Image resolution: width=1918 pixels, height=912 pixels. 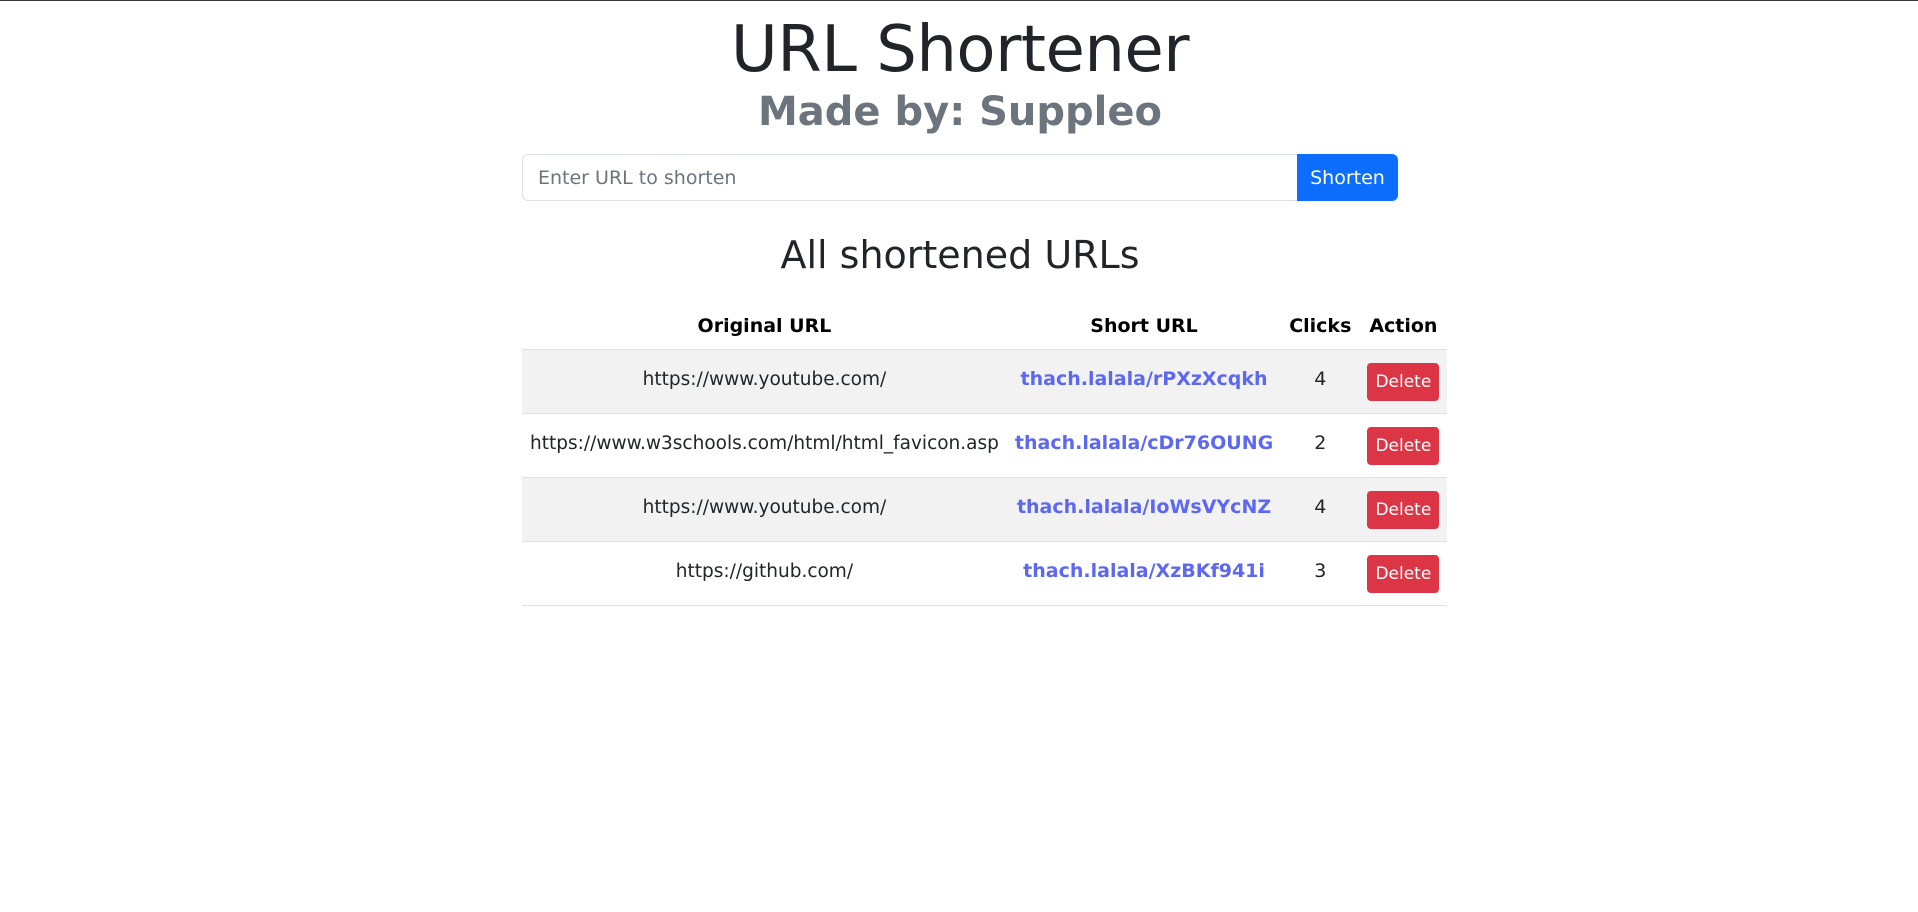 What do you see at coordinates (764, 326) in the screenshot?
I see `column-header-original-url: Original URL` at bounding box center [764, 326].